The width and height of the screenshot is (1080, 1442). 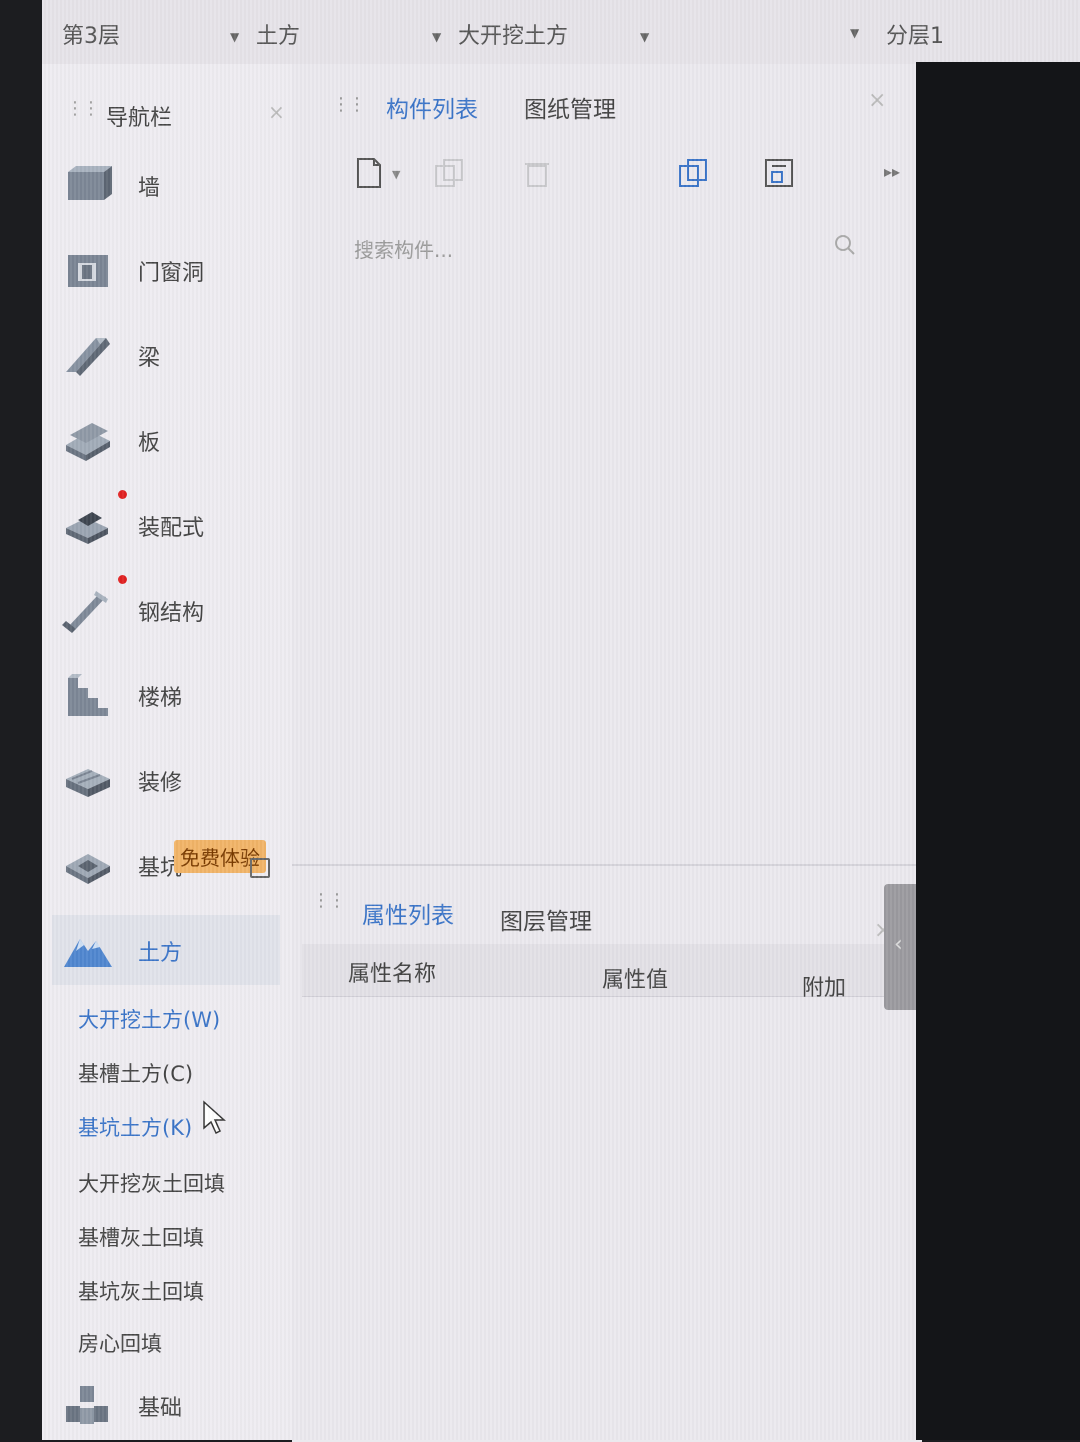 I want to click on sub-item-pit-backfill: 基坑灰土回填, so click(x=141, y=1291).